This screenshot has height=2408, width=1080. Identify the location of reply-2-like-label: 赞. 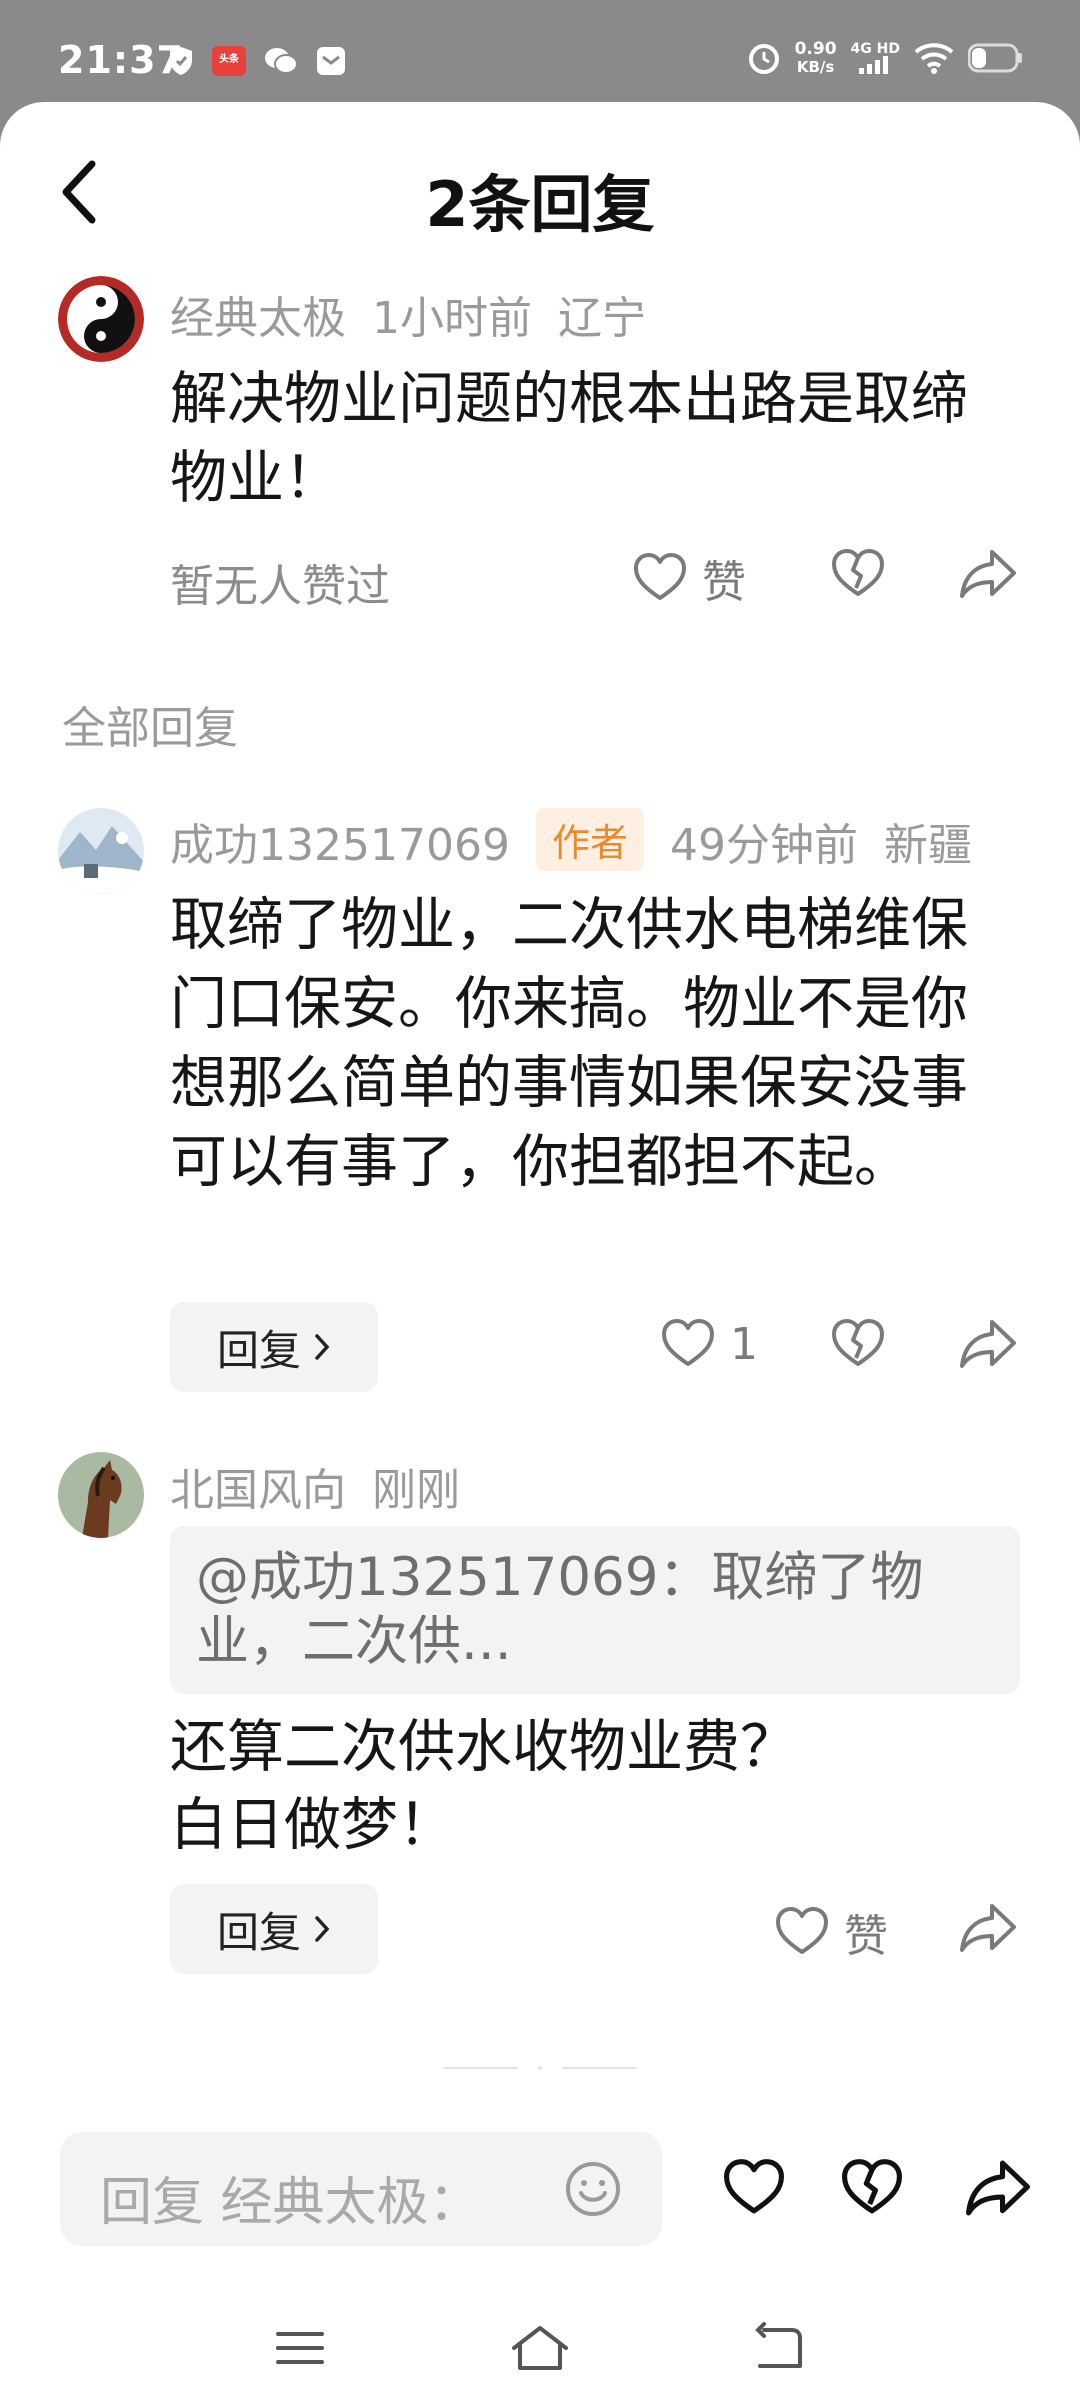
(866, 1936).